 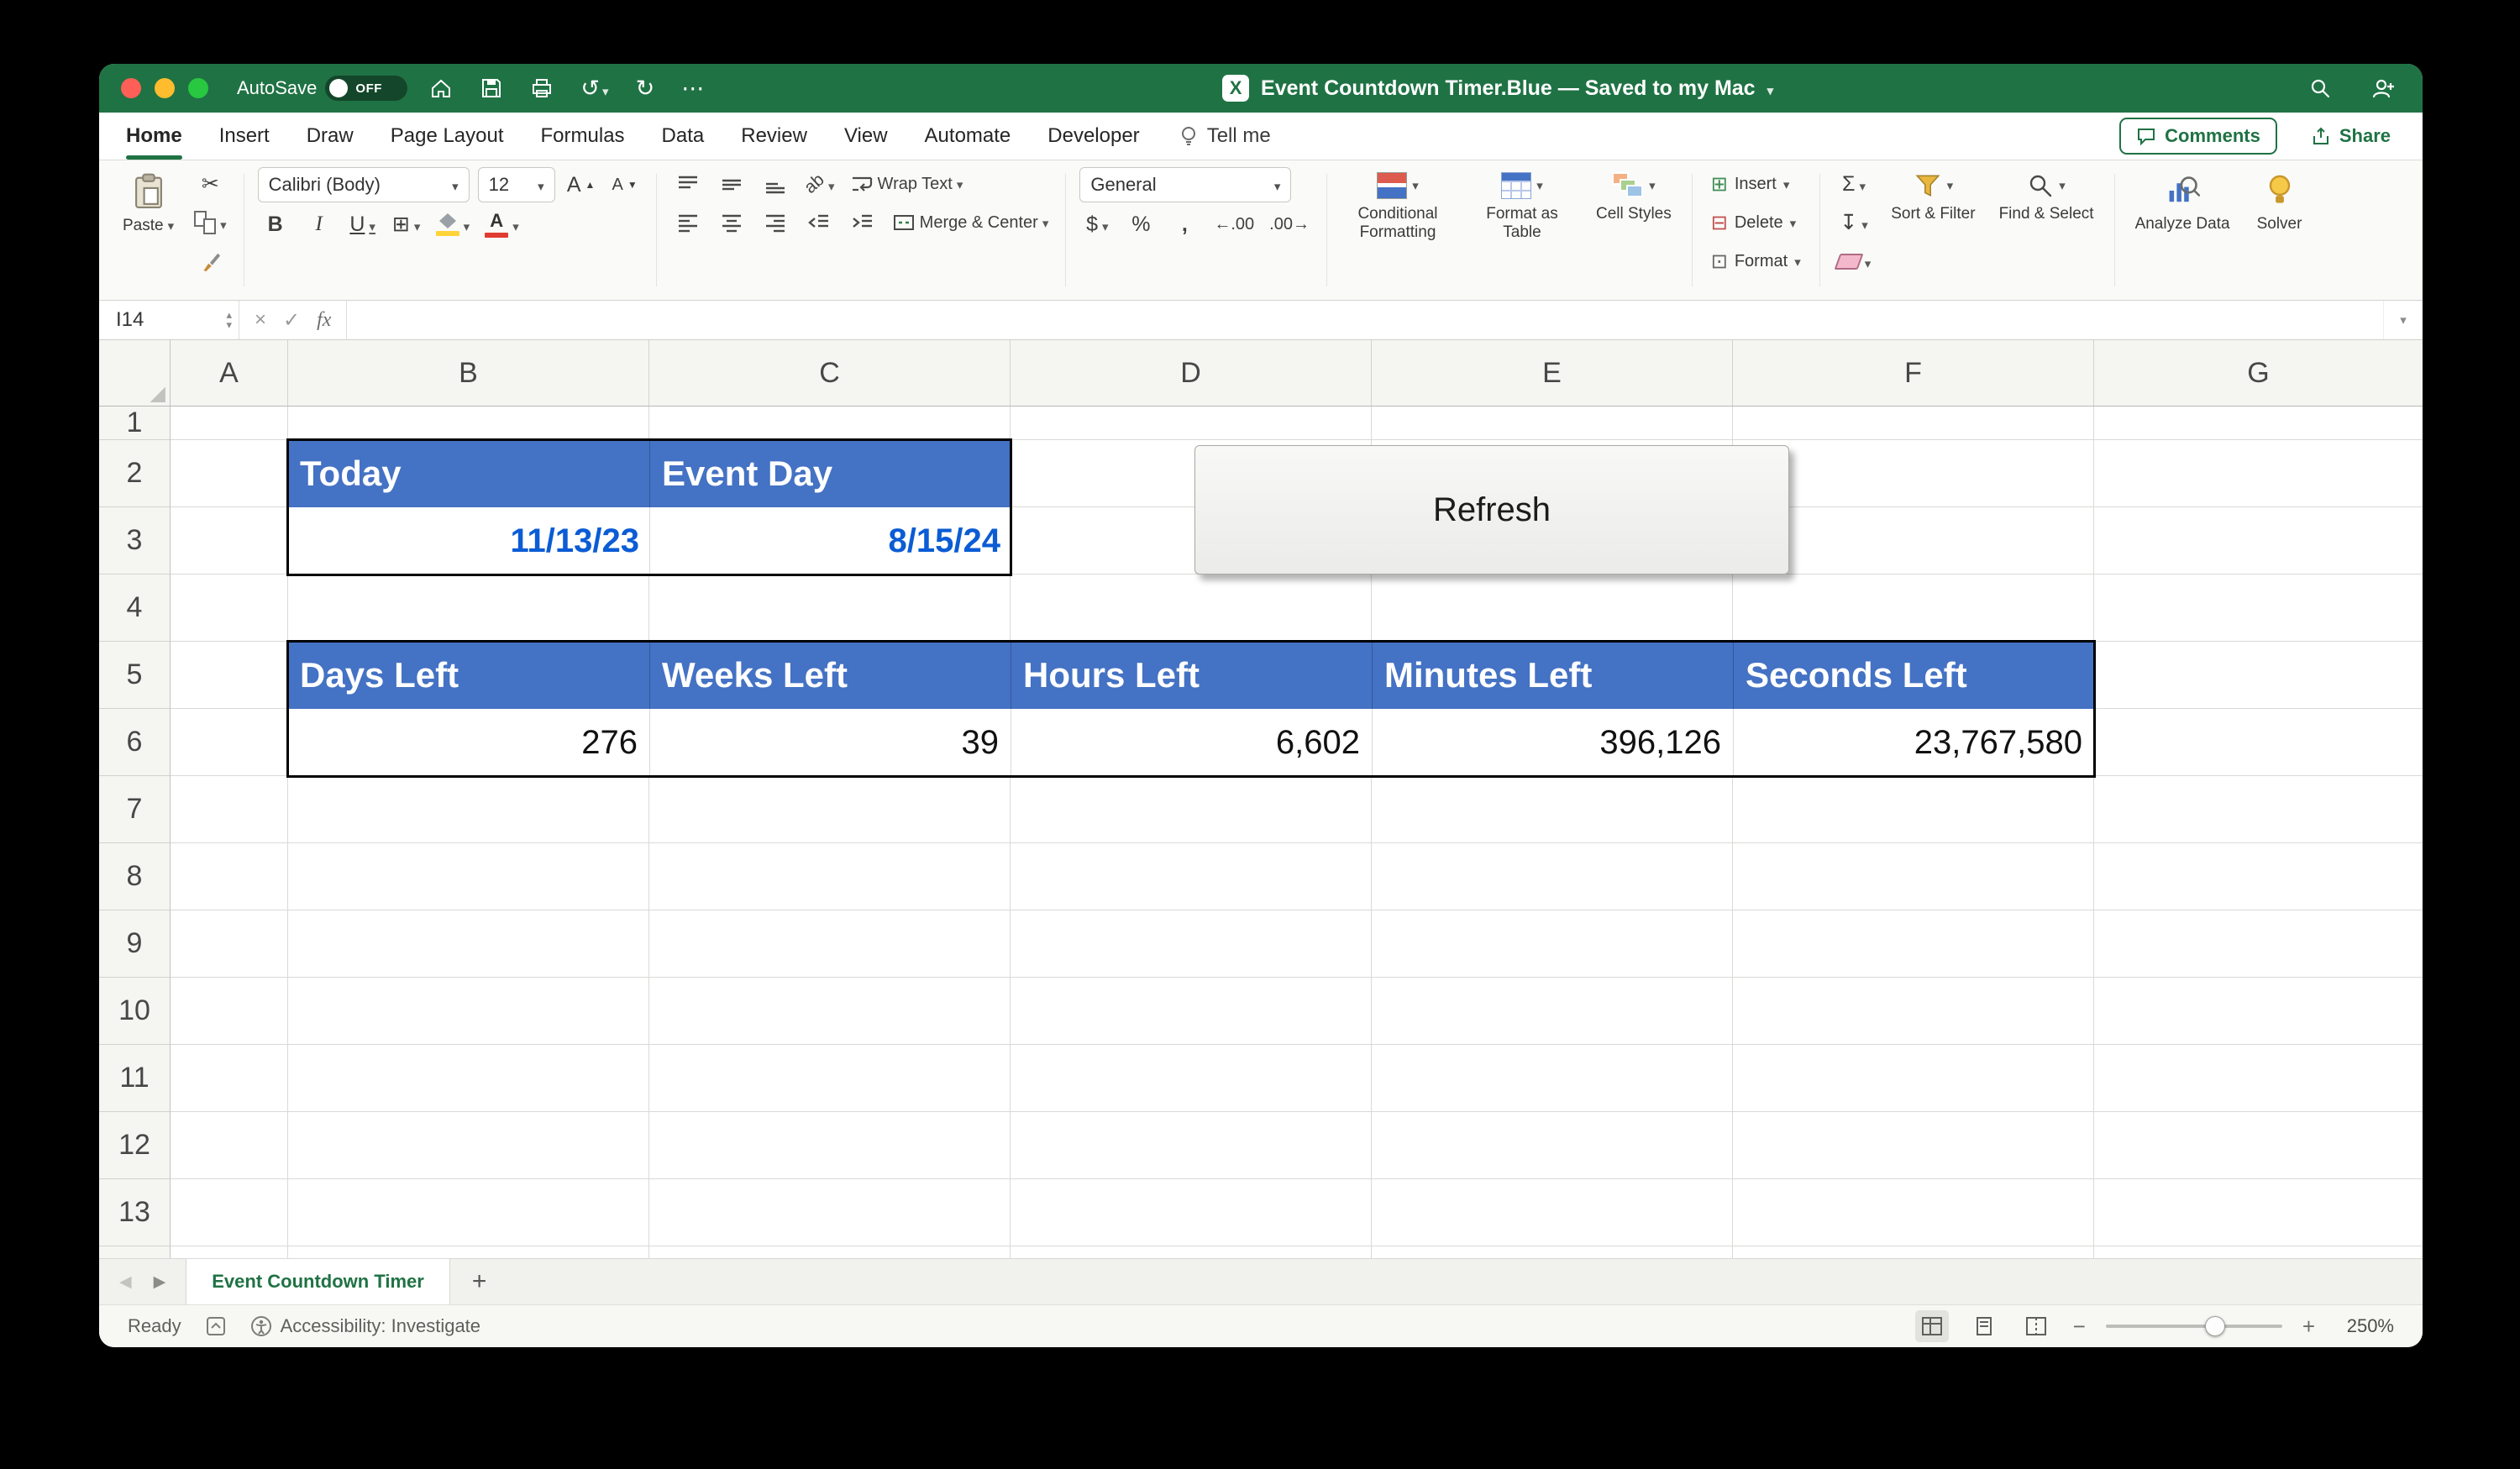 What do you see at coordinates (830, 675) in the screenshot?
I see `cell-c5-weeks-left-header: Weeks Left` at bounding box center [830, 675].